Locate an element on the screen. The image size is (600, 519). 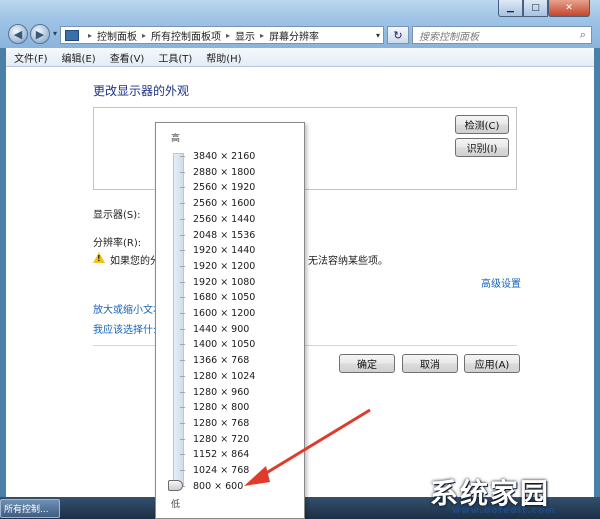
resolution-option: 1440 × 900 is located at coordinates (214, 329).